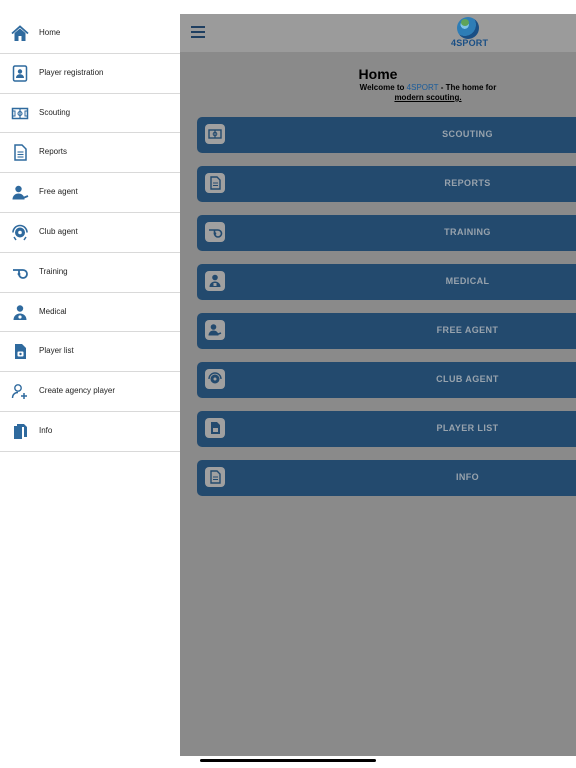  I want to click on sidebar-item-home: Home, so click(90, 34).